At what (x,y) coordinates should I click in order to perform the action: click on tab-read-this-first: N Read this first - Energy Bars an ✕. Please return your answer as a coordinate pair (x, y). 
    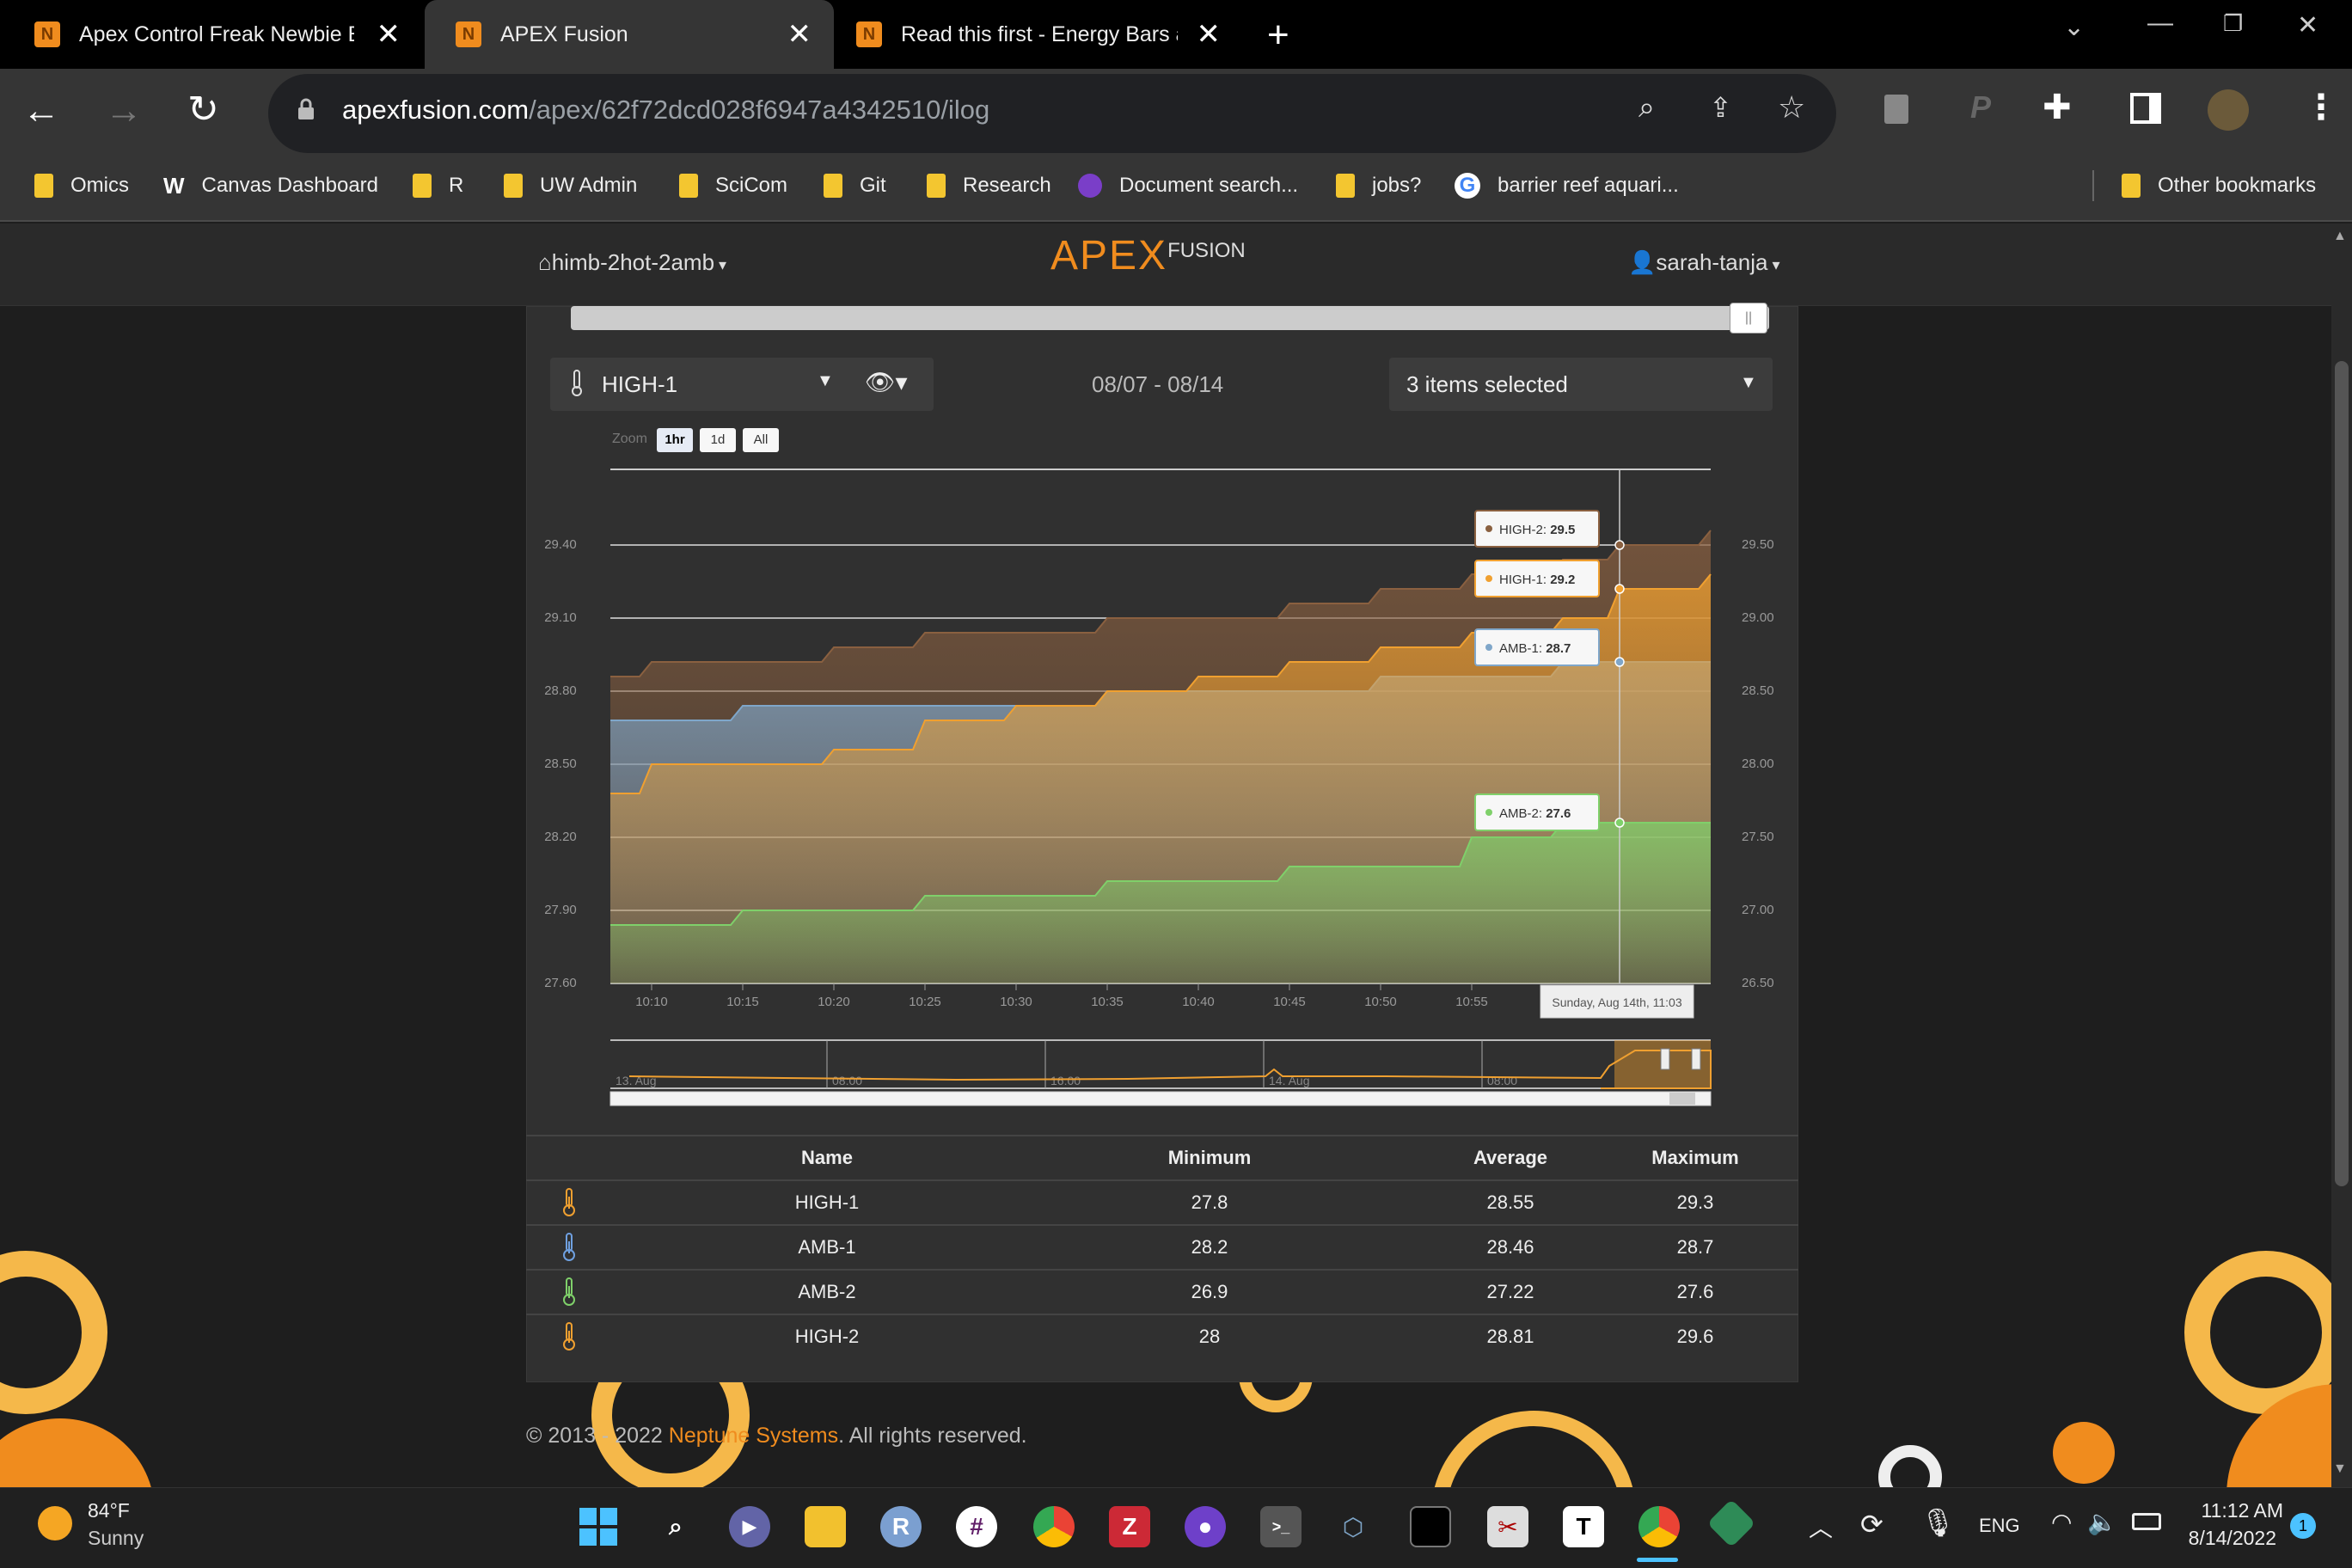
    Looking at the image, I should click on (1039, 34).